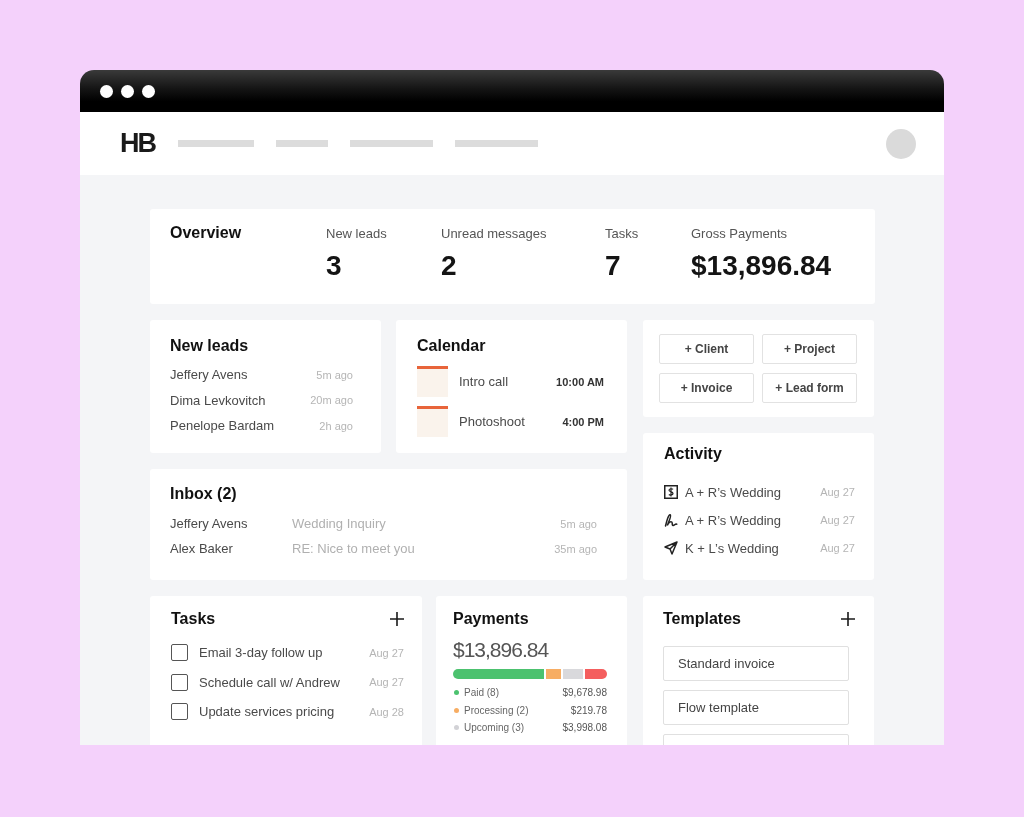  What do you see at coordinates (580, 381) in the screenshot?
I see `event-time: 10:00 AM` at bounding box center [580, 381].